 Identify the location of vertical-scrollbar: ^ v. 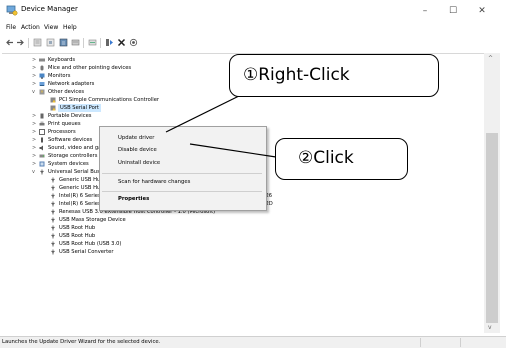
(492, 193).